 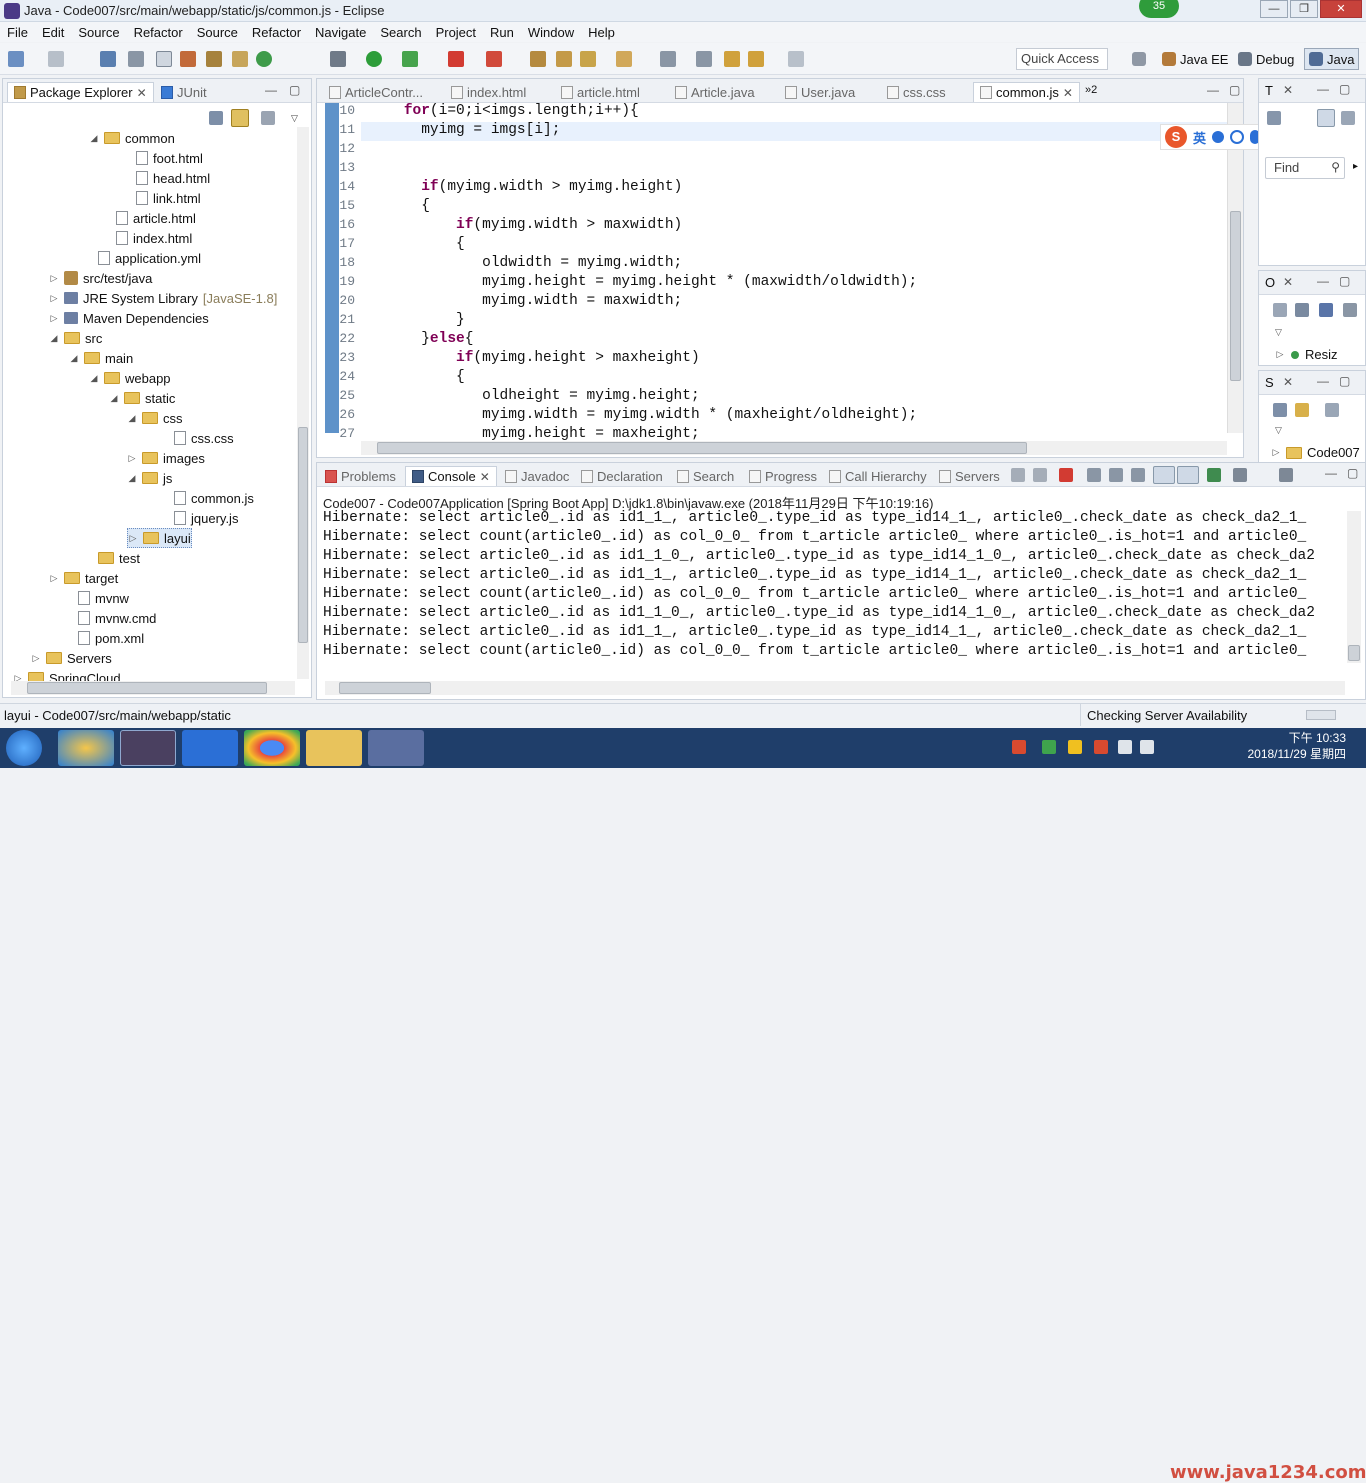 What do you see at coordinates (1280, 410) in the screenshot?
I see `collapse-all-icon` at bounding box center [1280, 410].